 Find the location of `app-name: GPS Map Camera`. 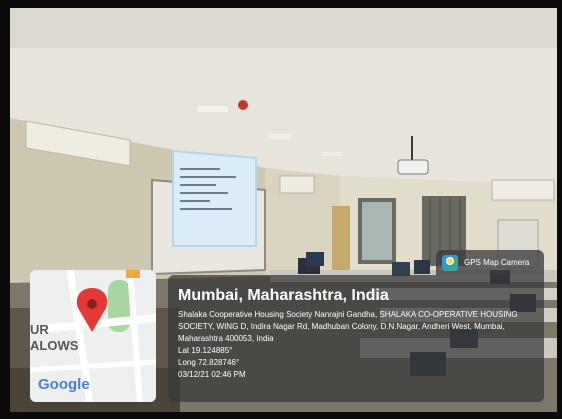

app-name: GPS Map Camera is located at coordinates (497, 262).